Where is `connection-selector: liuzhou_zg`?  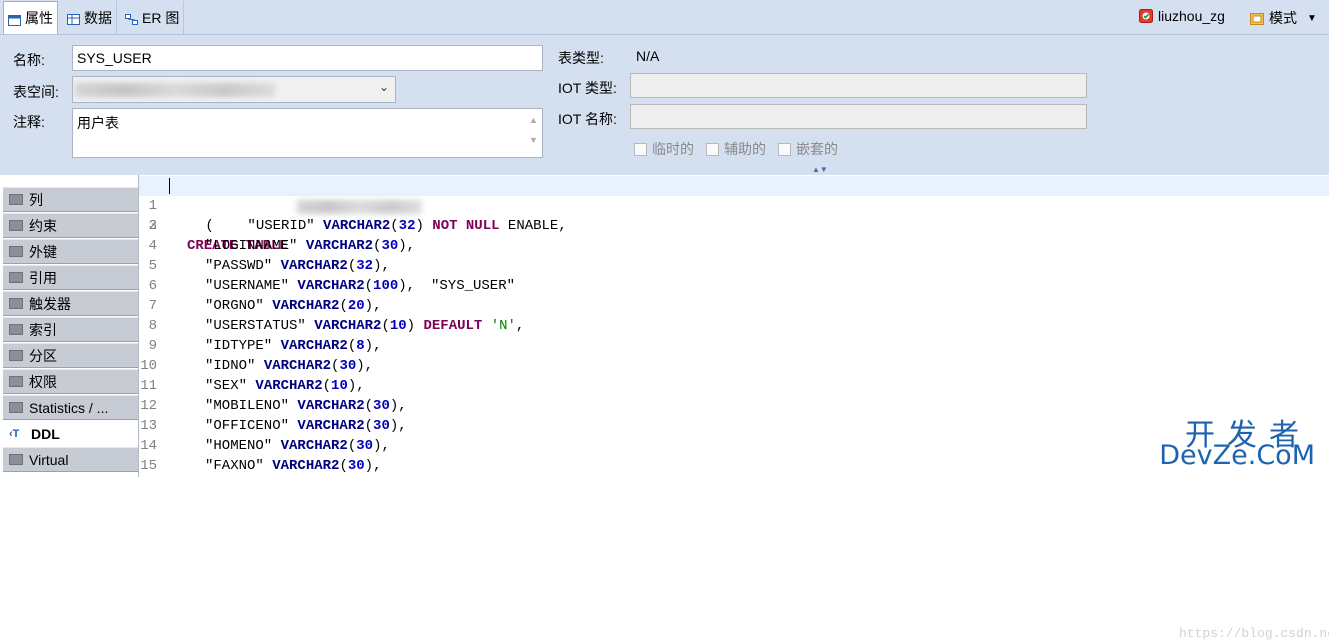 connection-selector: liuzhou_zg is located at coordinates (1182, 16).